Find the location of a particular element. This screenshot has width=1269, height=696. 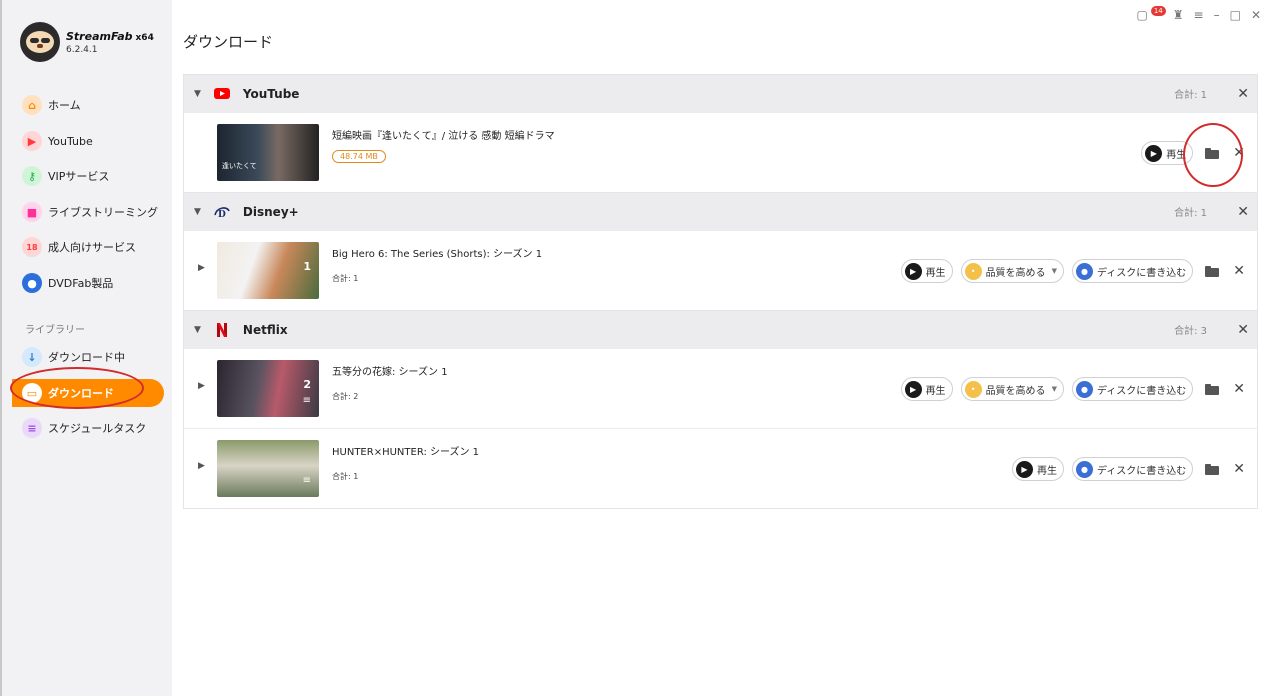

group-name: YouTube is located at coordinates (271, 93).